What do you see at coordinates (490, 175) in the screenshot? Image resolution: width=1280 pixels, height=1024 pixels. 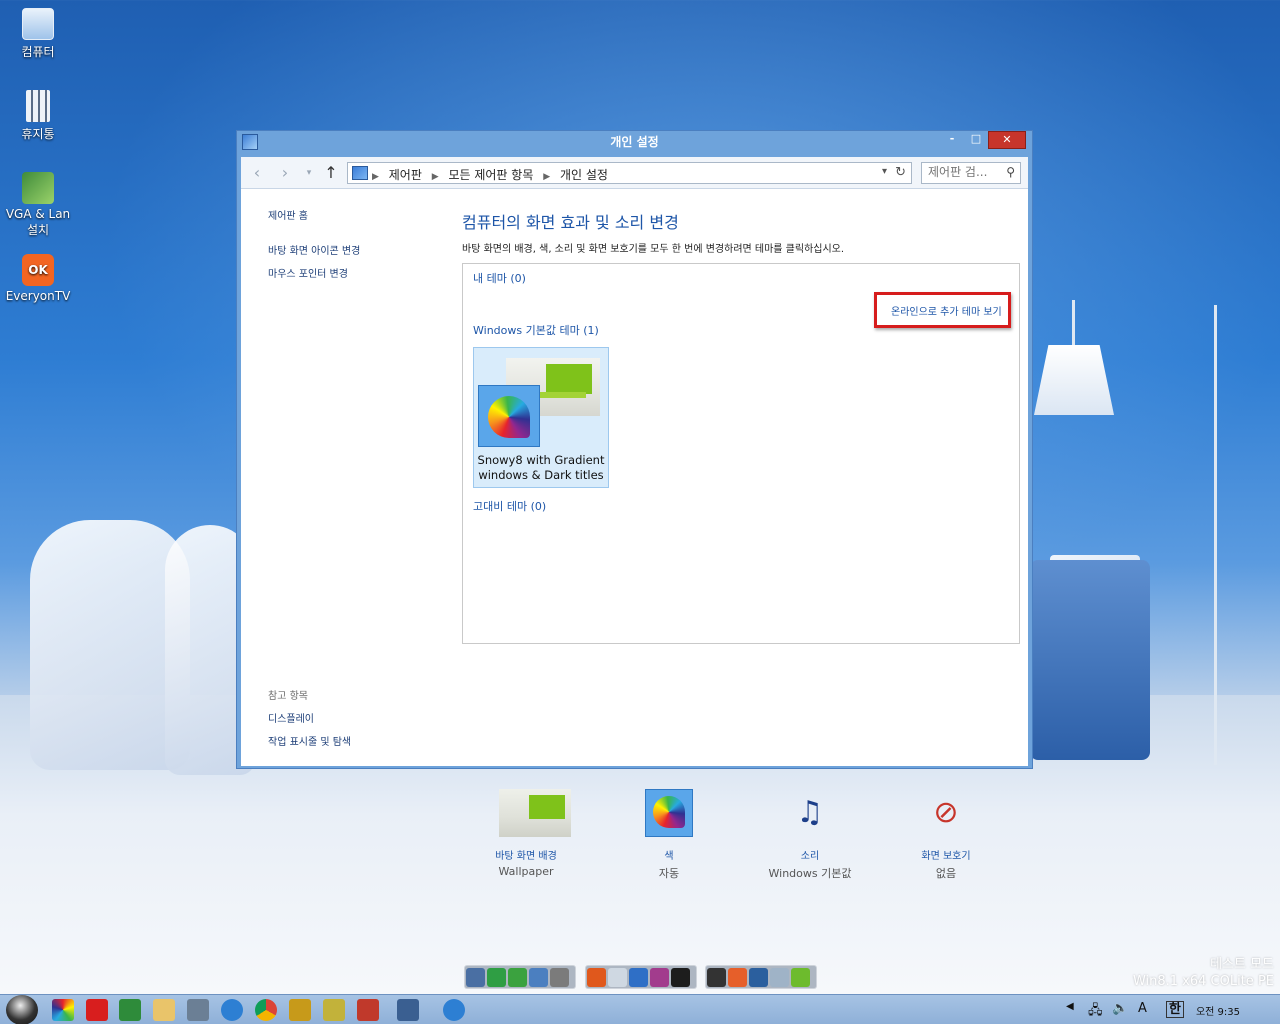 I see `breadcrumb-all-items: 모든 제어판 항목` at bounding box center [490, 175].